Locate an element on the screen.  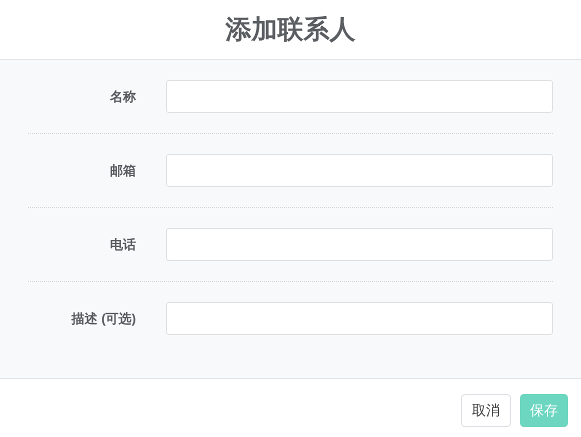
cancel-button: 取消 is located at coordinates (486, 410).